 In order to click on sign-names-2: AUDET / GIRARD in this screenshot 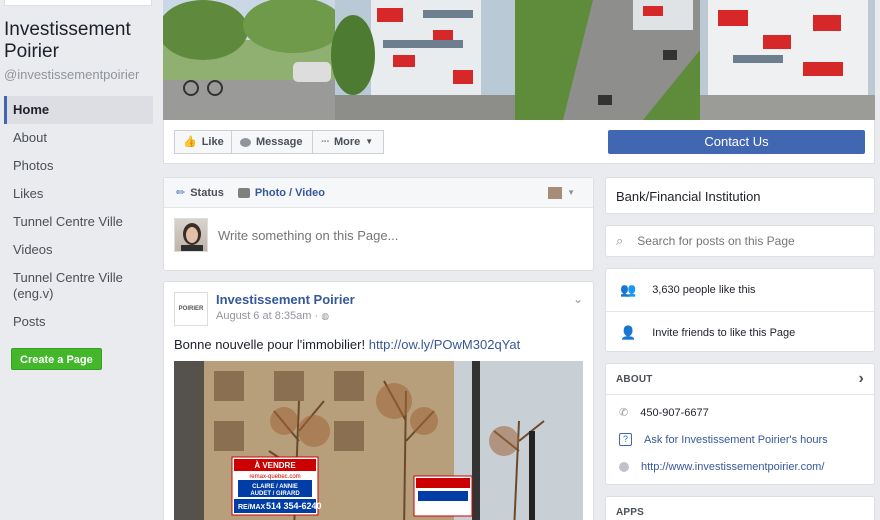, I will do `click(275, 494)`.